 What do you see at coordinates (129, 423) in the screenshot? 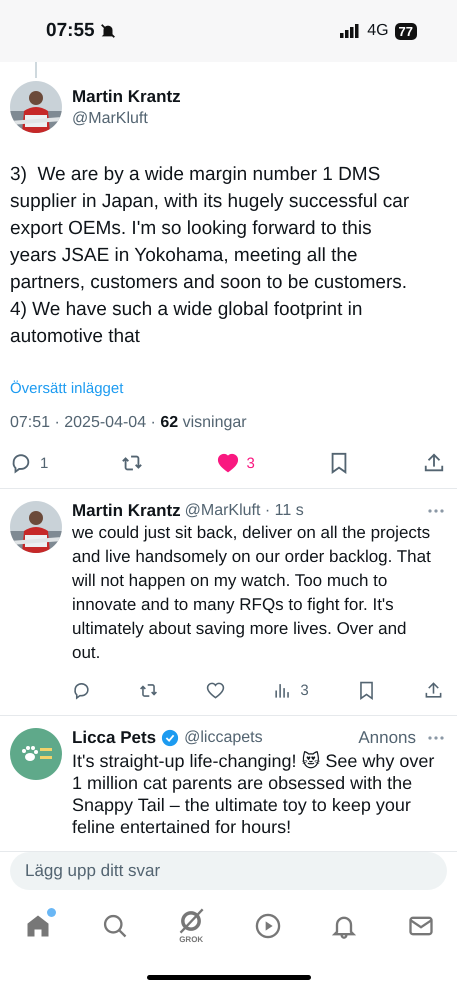
I see `post-meta: 07:51 · 2025-04-04 · 62 visningar` at bounding box center [129, 423].